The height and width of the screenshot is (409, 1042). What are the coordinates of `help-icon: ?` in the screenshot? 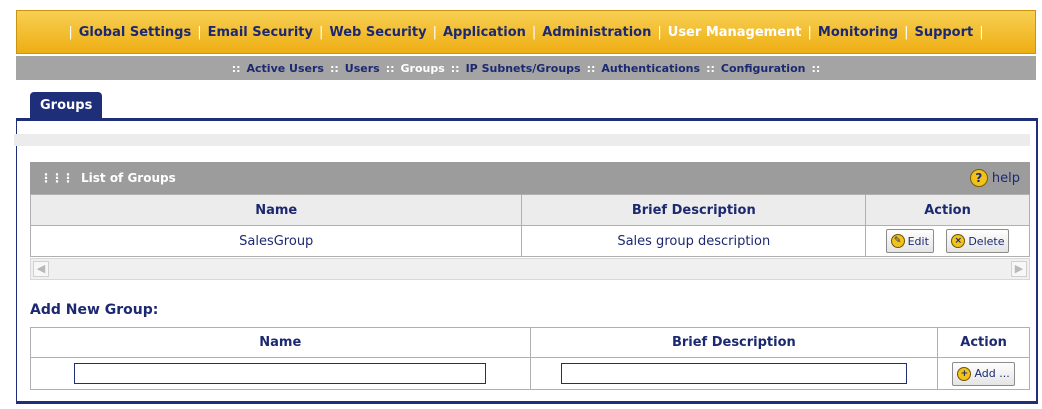 It's located at (978, 178).